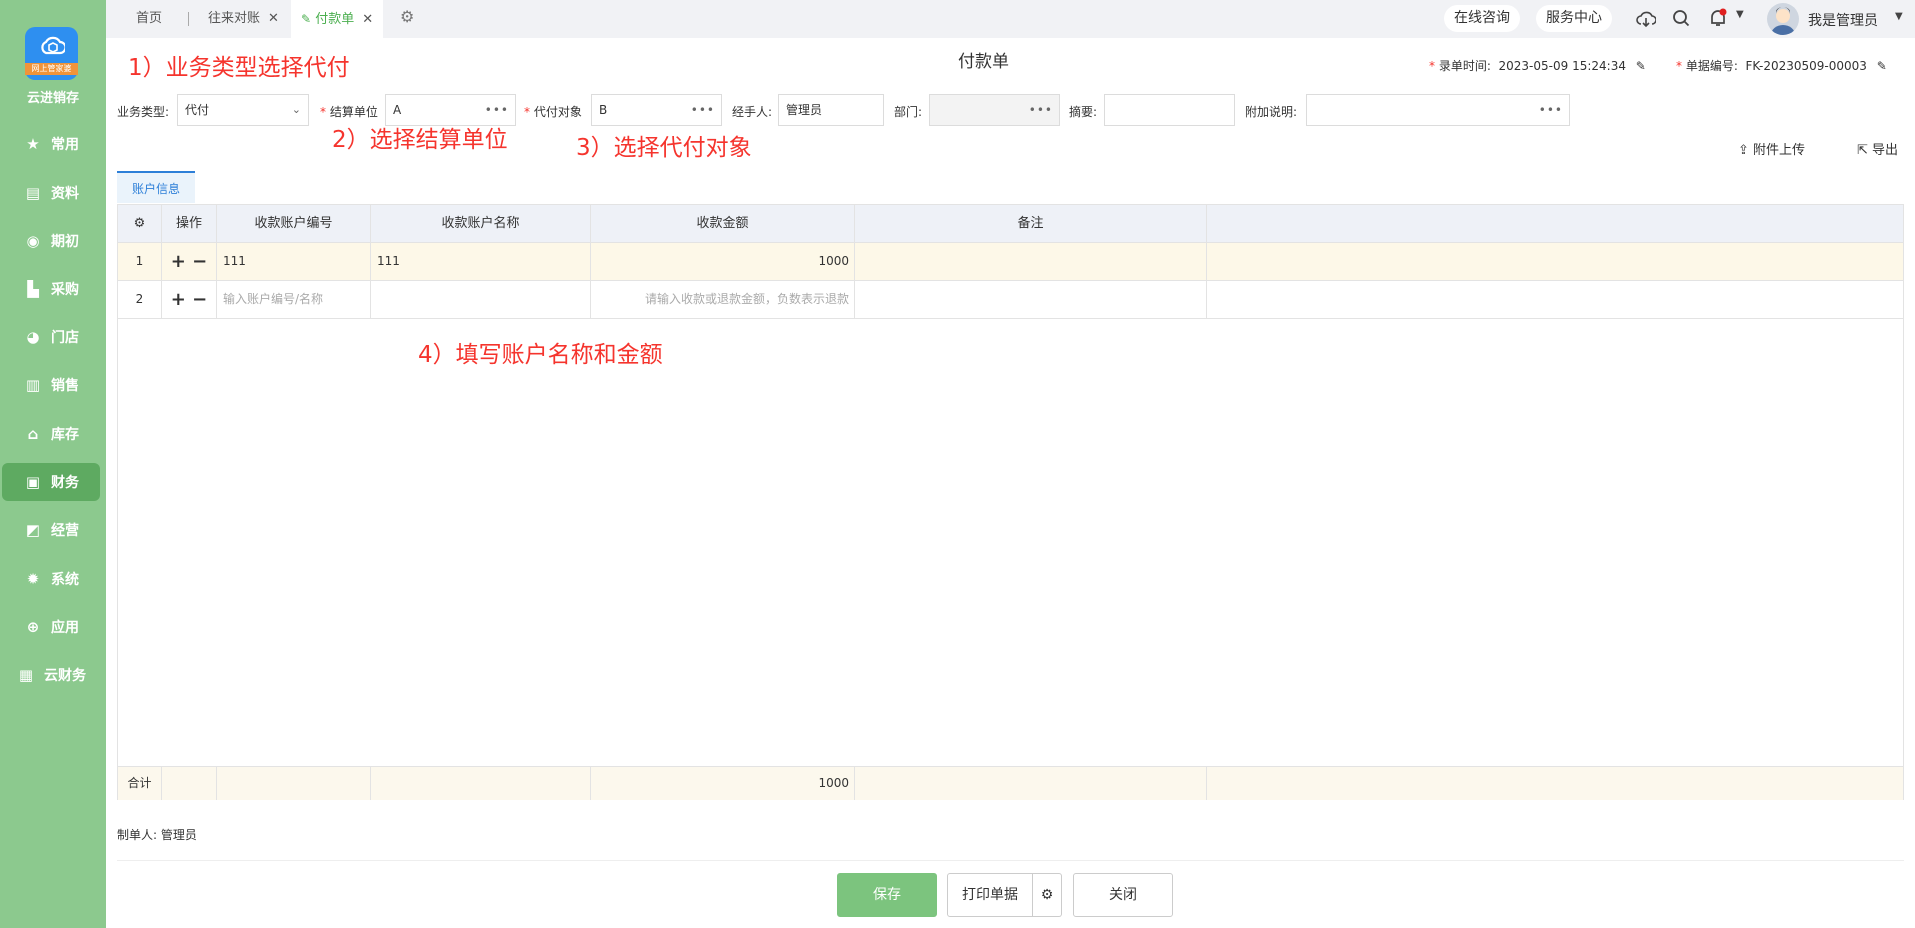 The width and height of the screenshot is (1915, 928). What do you see at coordinates (908, 112) in the screenshot?
I see `dept-label: 部门:` at bounding box center [908, 112].